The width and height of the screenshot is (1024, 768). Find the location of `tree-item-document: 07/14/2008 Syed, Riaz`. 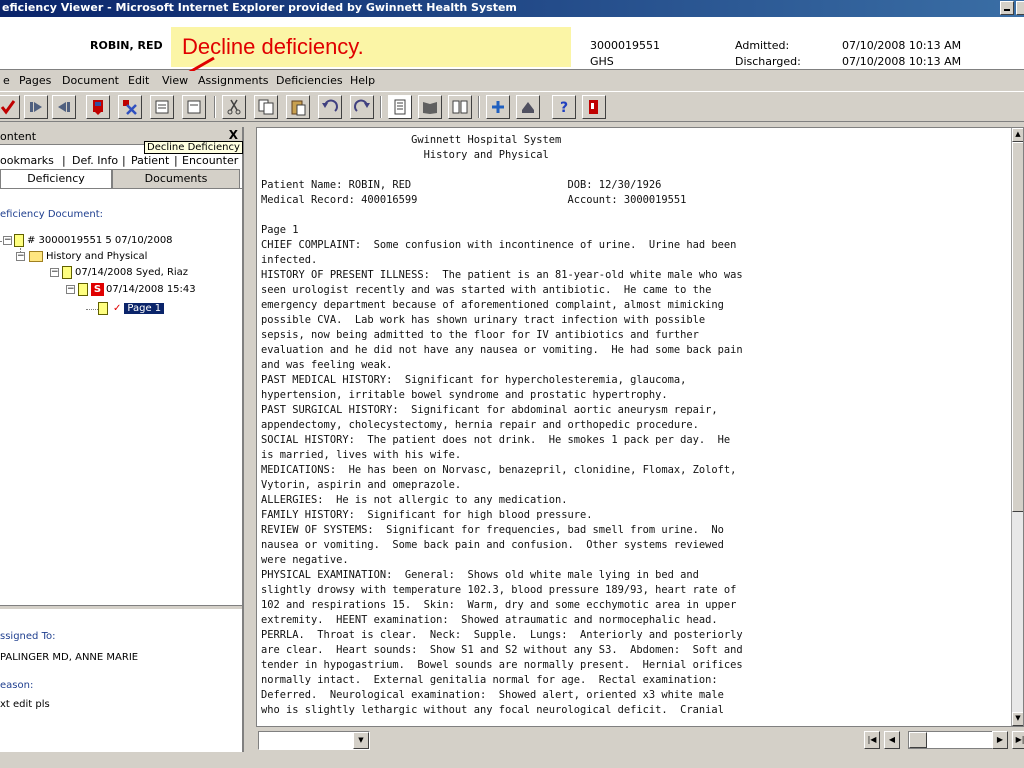

tree-item-document: 07/14/2008 Syed, Riaz is located at coordinates (125, 272).